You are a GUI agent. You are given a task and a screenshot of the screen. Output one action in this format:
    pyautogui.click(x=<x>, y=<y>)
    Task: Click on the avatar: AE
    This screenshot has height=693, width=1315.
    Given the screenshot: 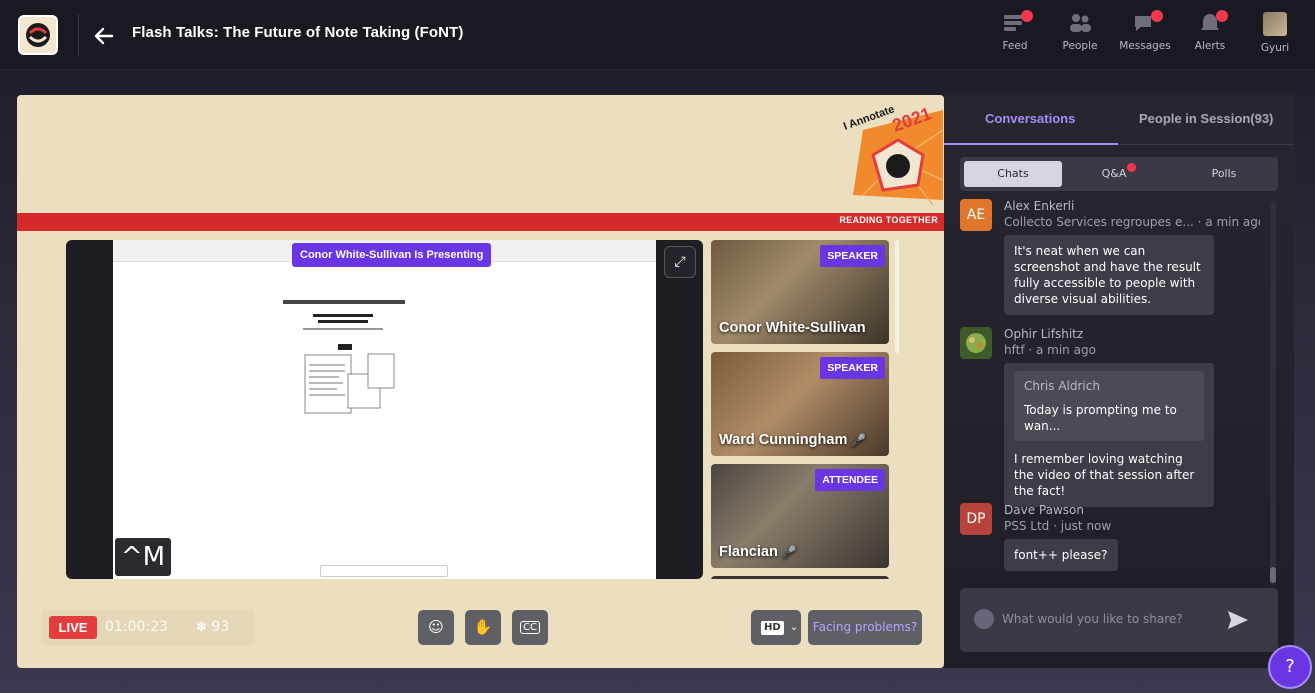 What is the action you would take?
    pyautogui.click(x=976, y=215)
    